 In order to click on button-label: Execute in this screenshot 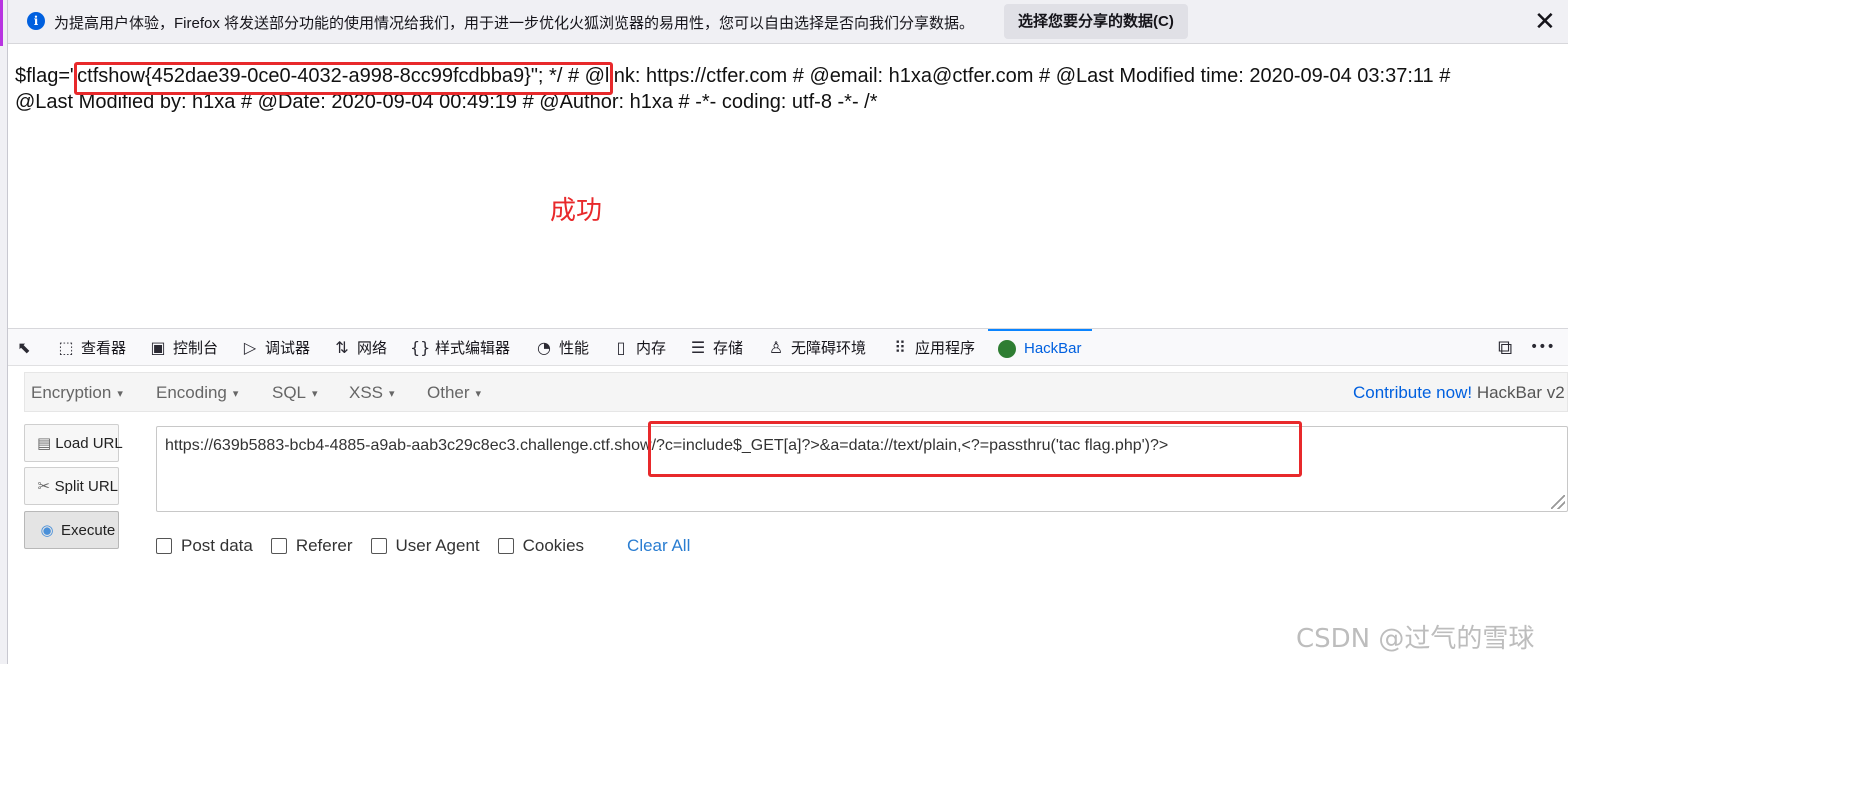, I will do `click(88, 530)`.